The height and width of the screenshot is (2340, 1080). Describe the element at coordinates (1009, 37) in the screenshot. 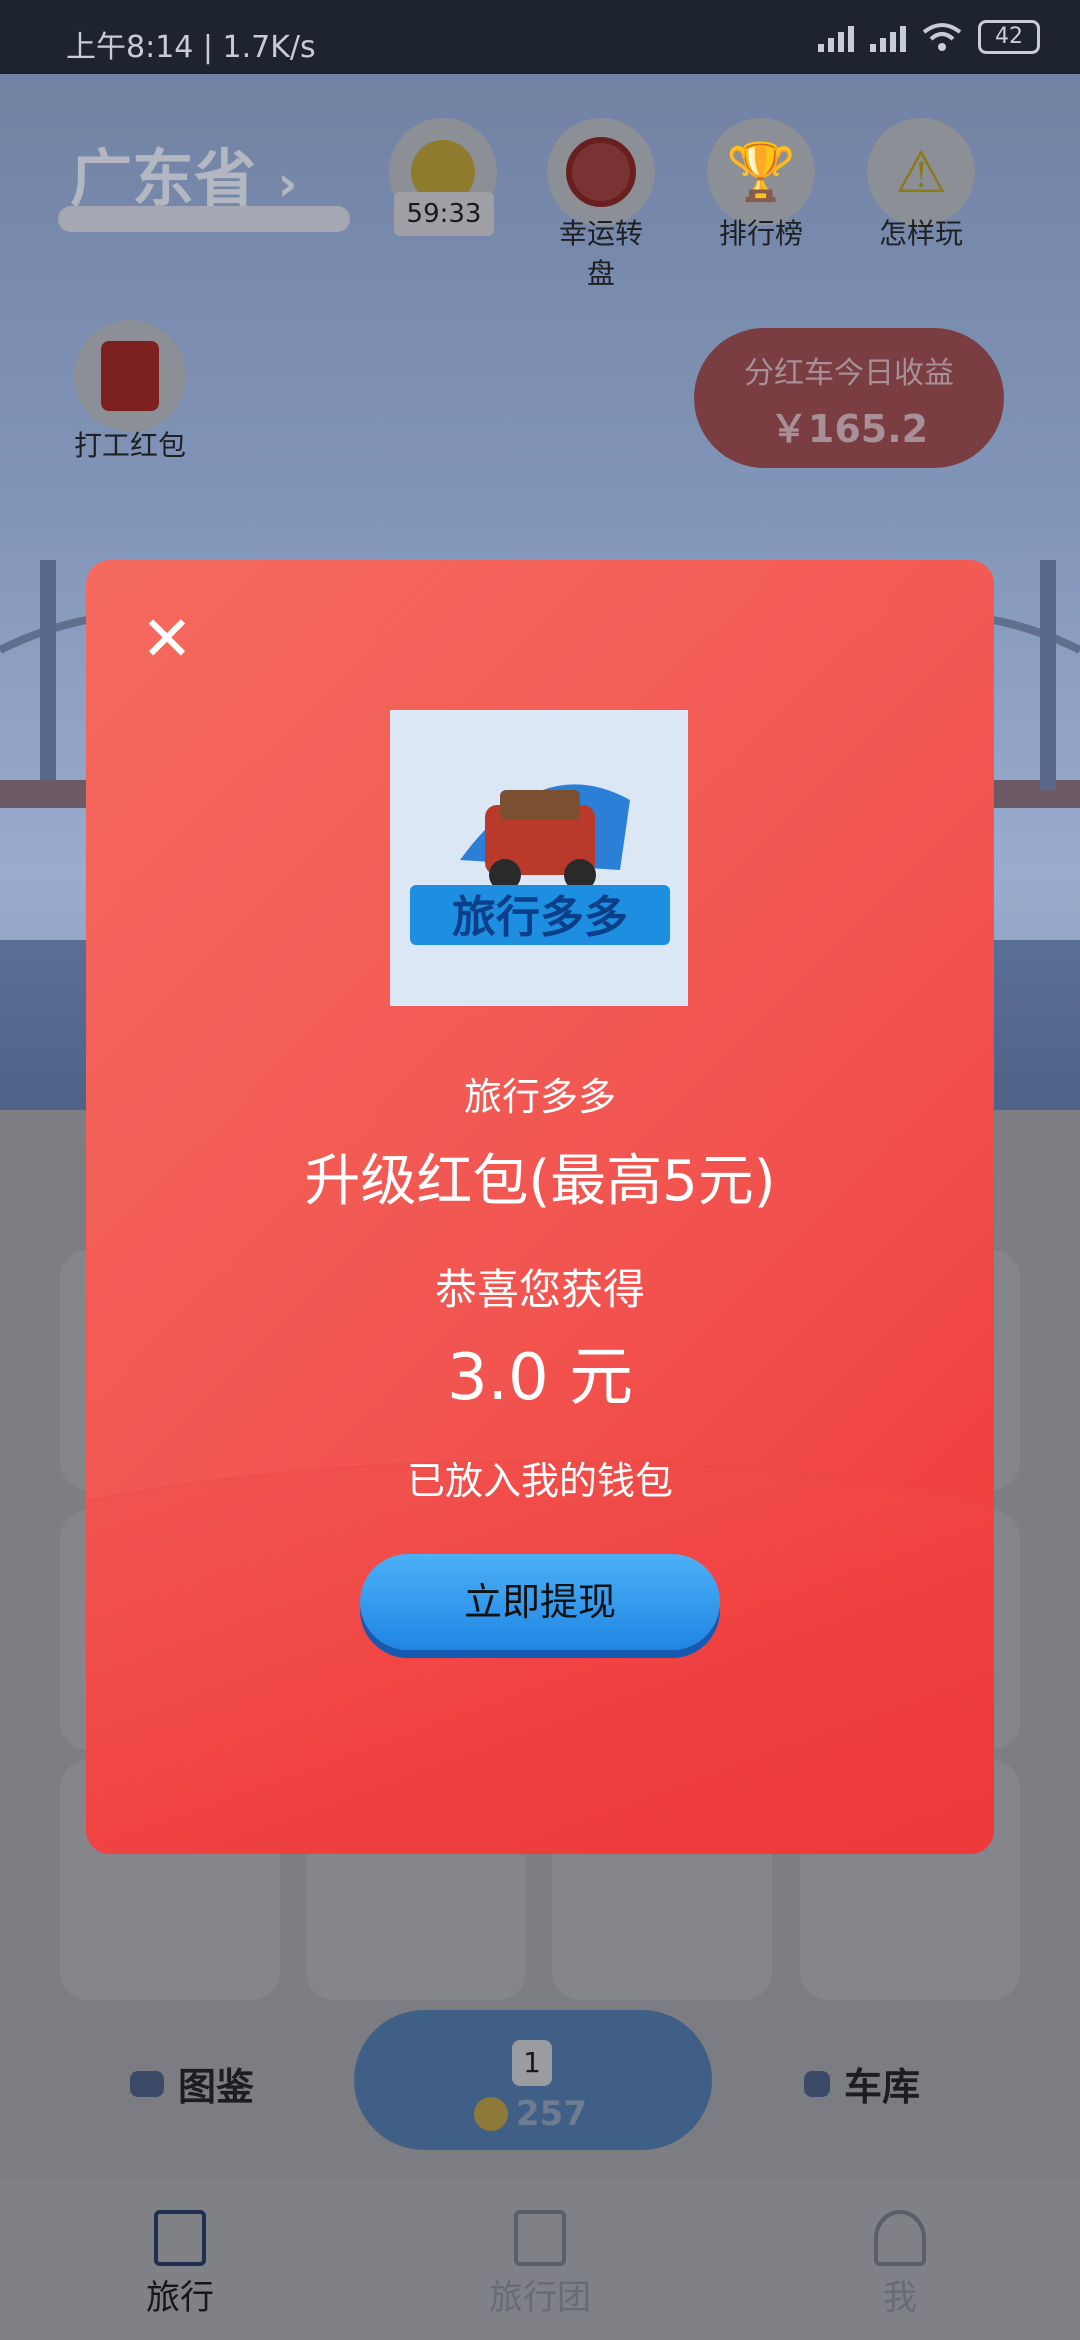

I see `battery-icon: 42` at that location.